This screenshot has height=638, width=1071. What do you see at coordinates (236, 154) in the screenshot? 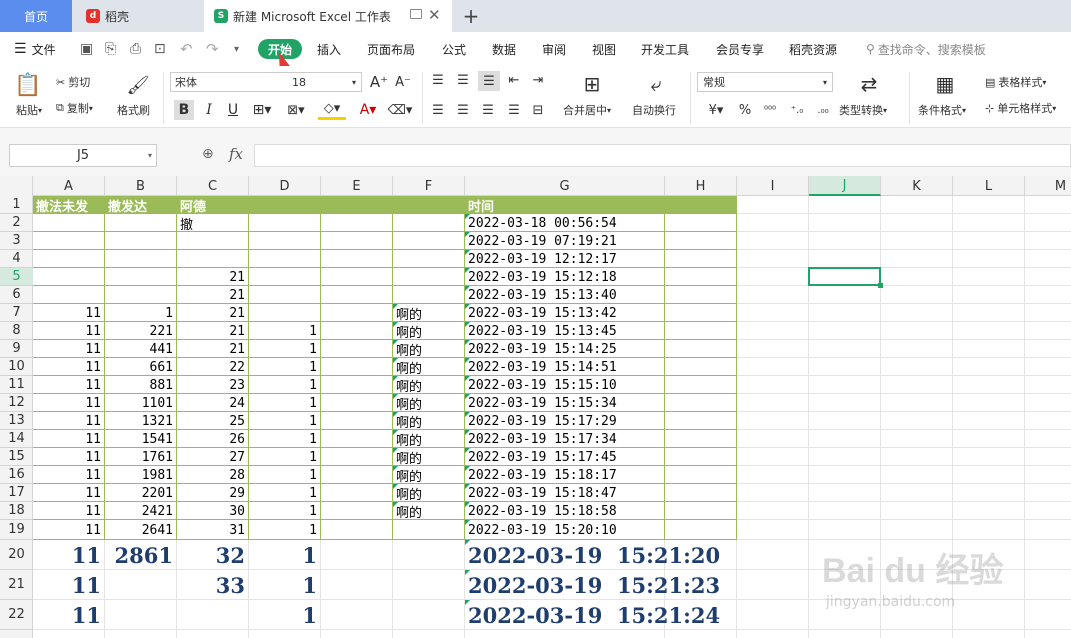
I see `fx-icon: fx` at bounding box center [236, 154].